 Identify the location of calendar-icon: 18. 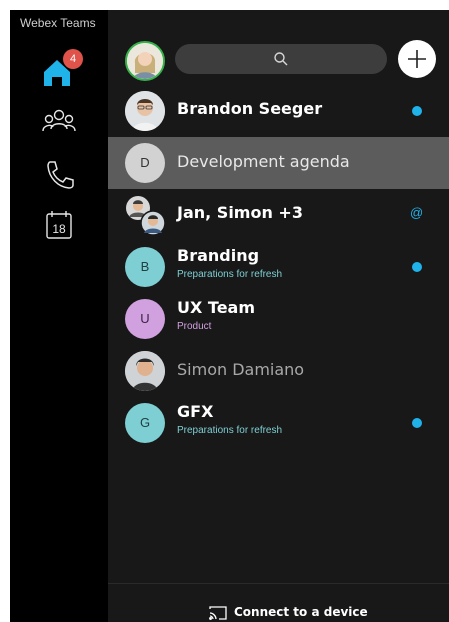
(59, 225).